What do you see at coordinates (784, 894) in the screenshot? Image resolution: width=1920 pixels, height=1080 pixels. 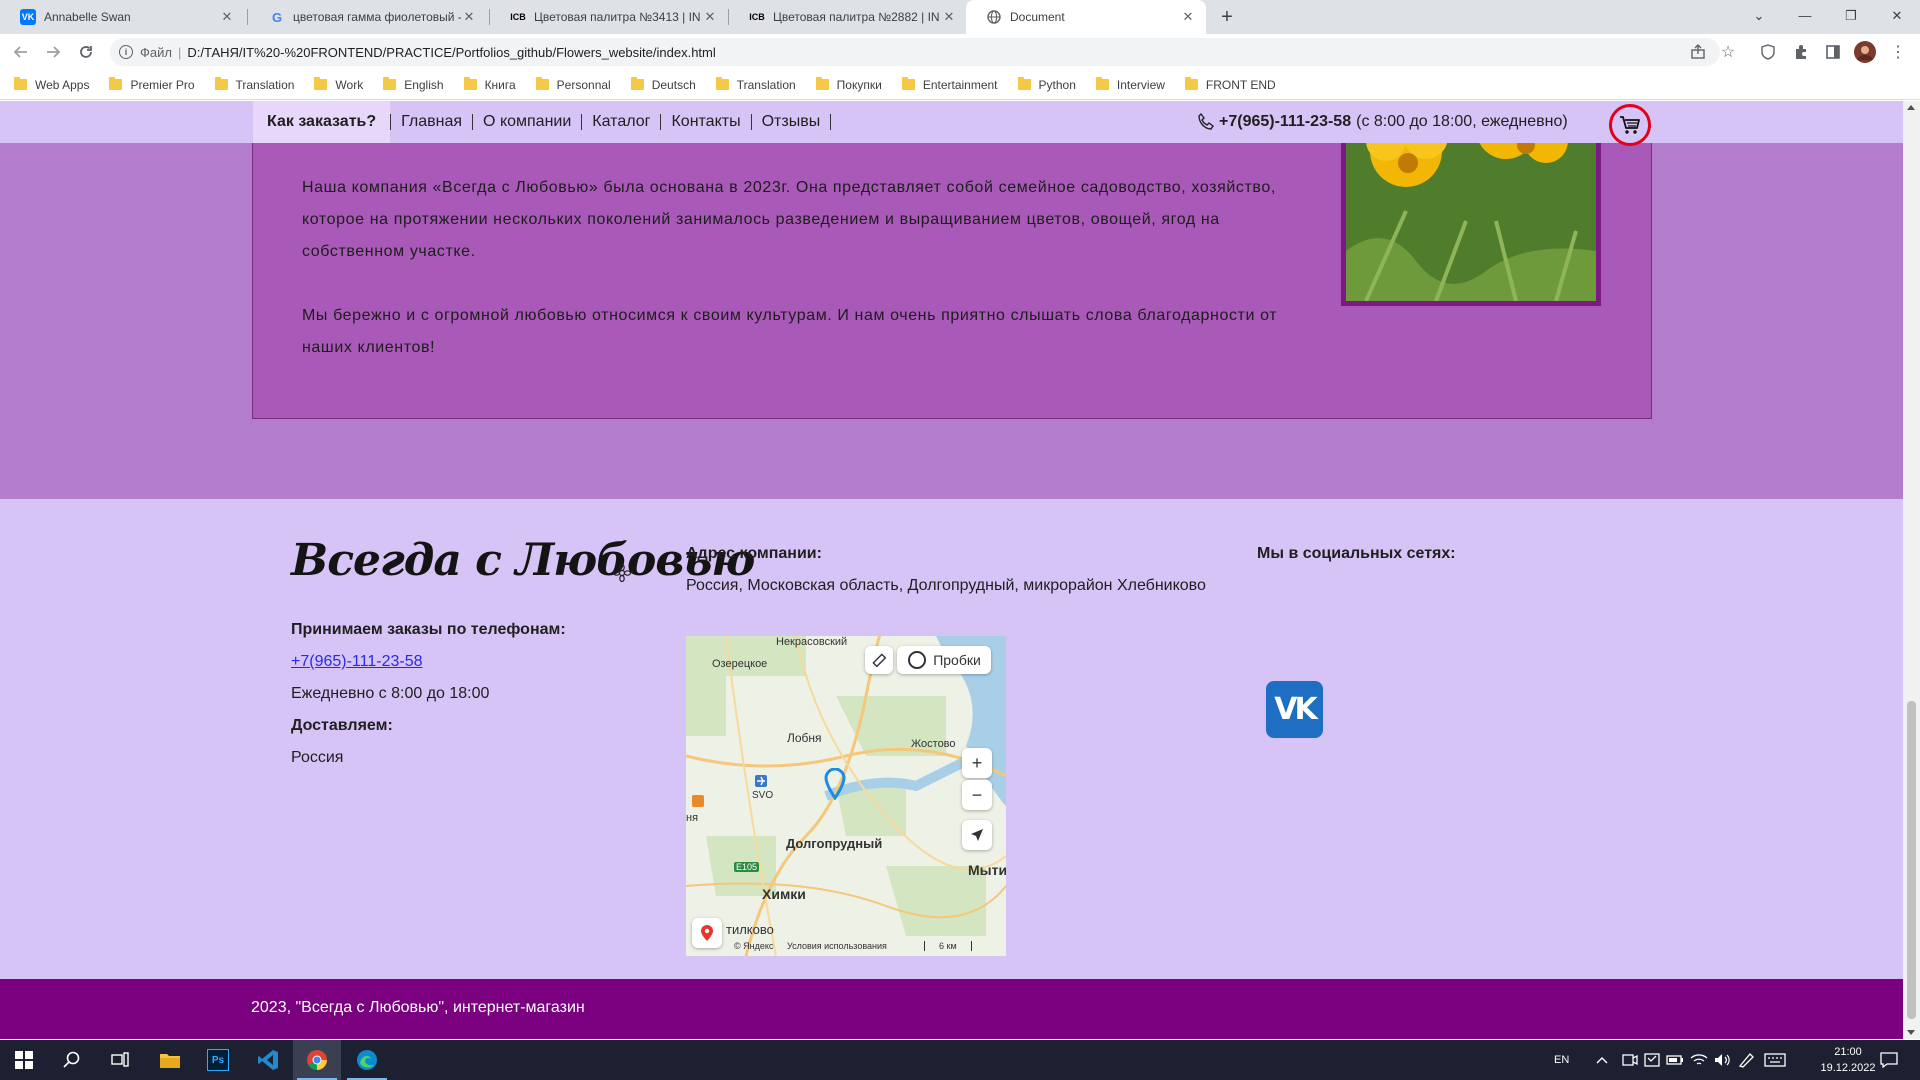 I see `map-place-label: Химки` at bounding box center [784, 894].